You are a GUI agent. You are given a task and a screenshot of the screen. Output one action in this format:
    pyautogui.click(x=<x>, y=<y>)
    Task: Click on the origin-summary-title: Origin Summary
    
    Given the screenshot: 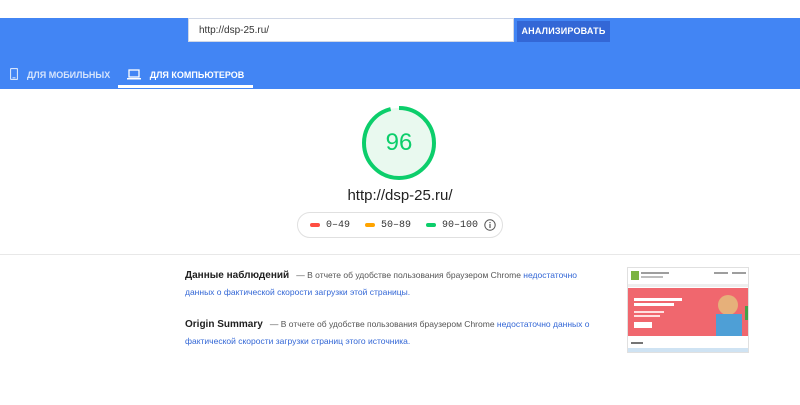 What is the action you would take?
    pyautogui.click(x=224, y=324)
    